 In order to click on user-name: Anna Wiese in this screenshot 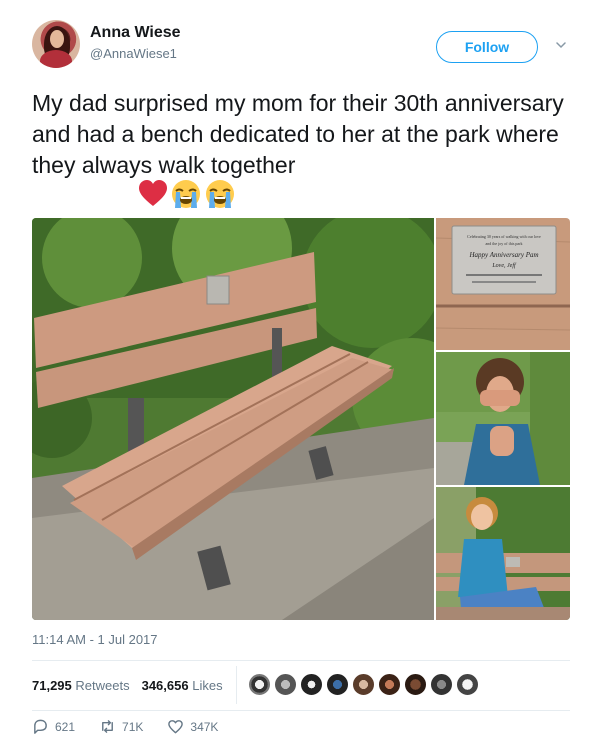, I will do `click(135, 33)`.